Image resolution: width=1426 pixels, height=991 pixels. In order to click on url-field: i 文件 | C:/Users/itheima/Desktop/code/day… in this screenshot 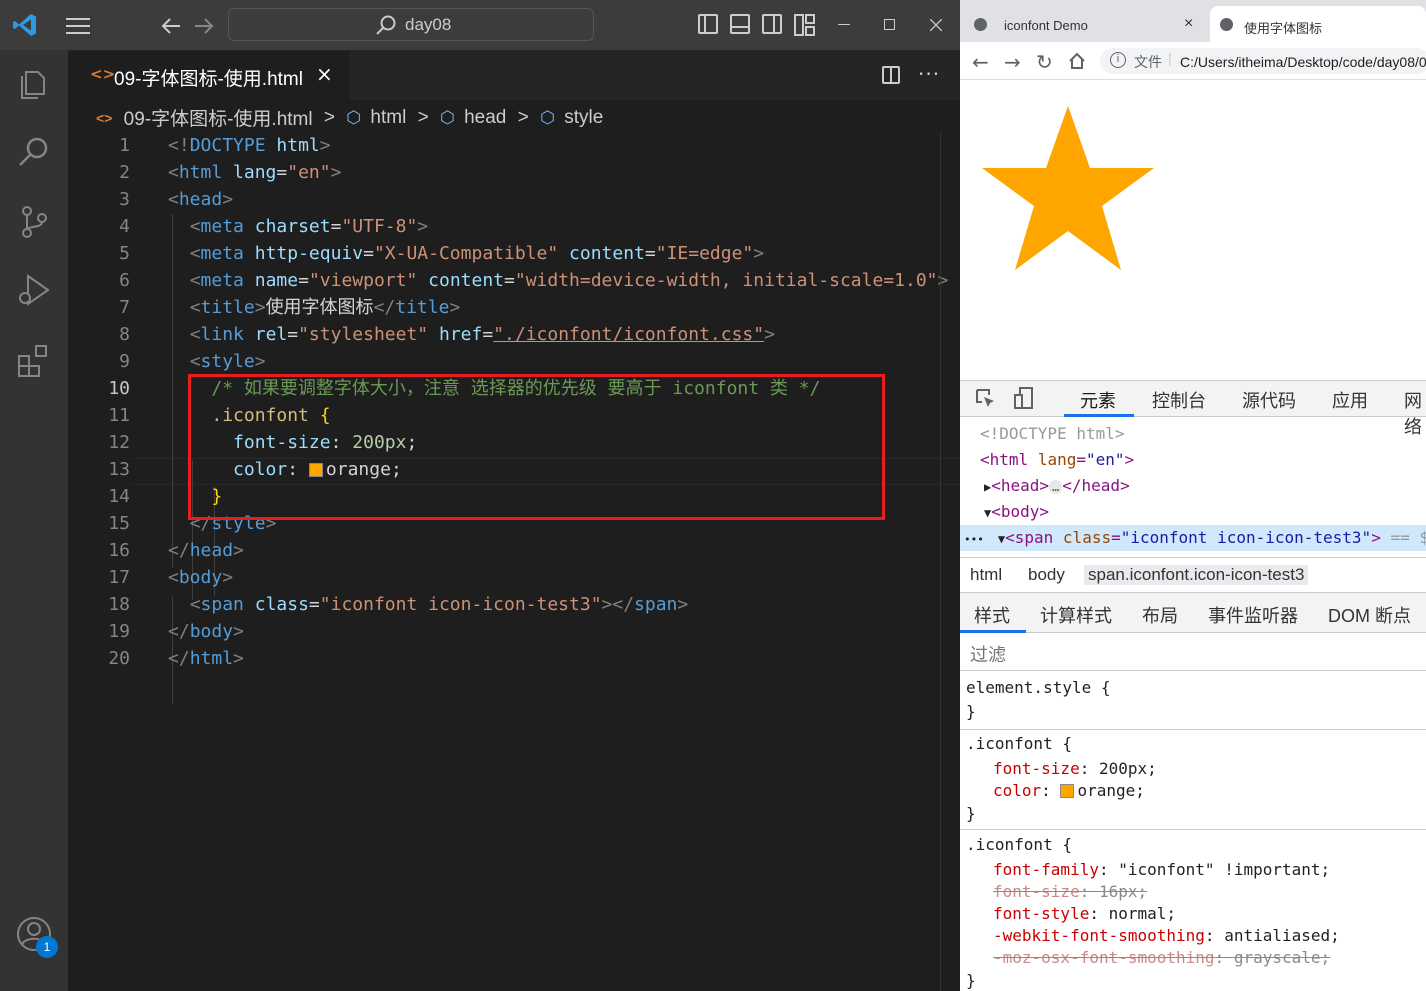, I will do `click(1263, 61)`.